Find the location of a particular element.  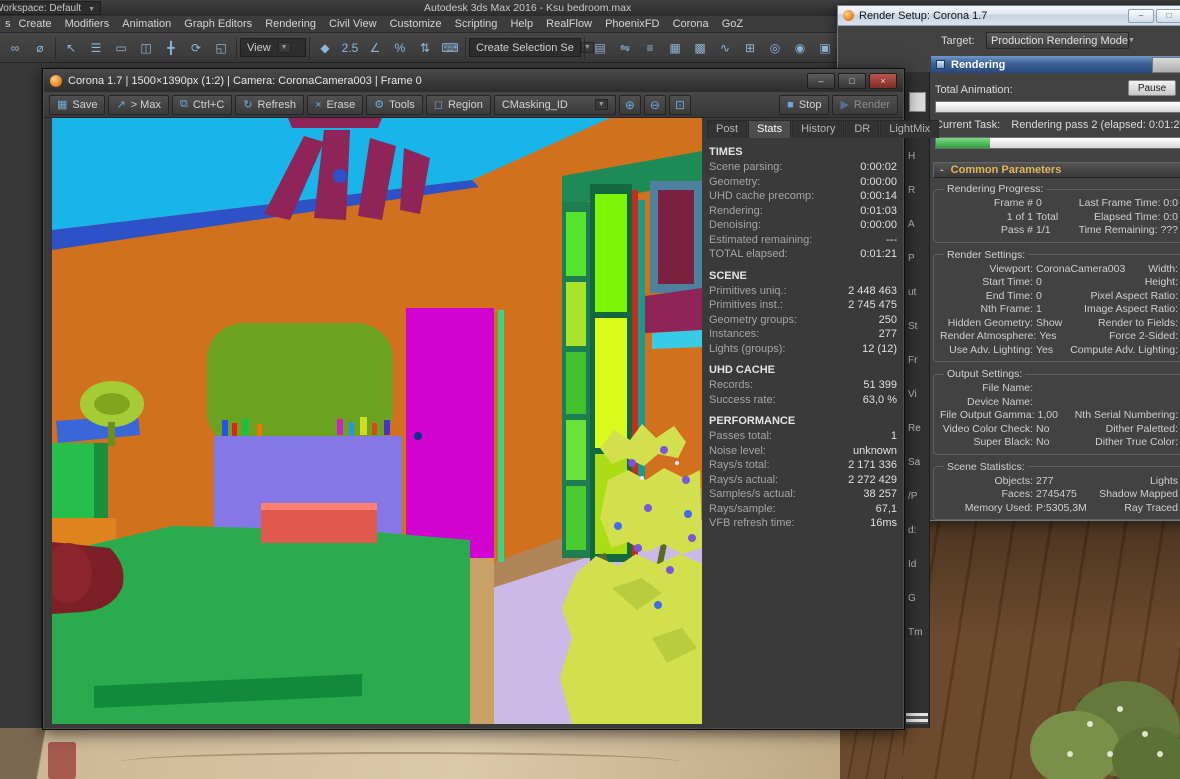

settings-row: Pass # 1/1 Time Remaining: ??? is located at coordinates (1059, 231).